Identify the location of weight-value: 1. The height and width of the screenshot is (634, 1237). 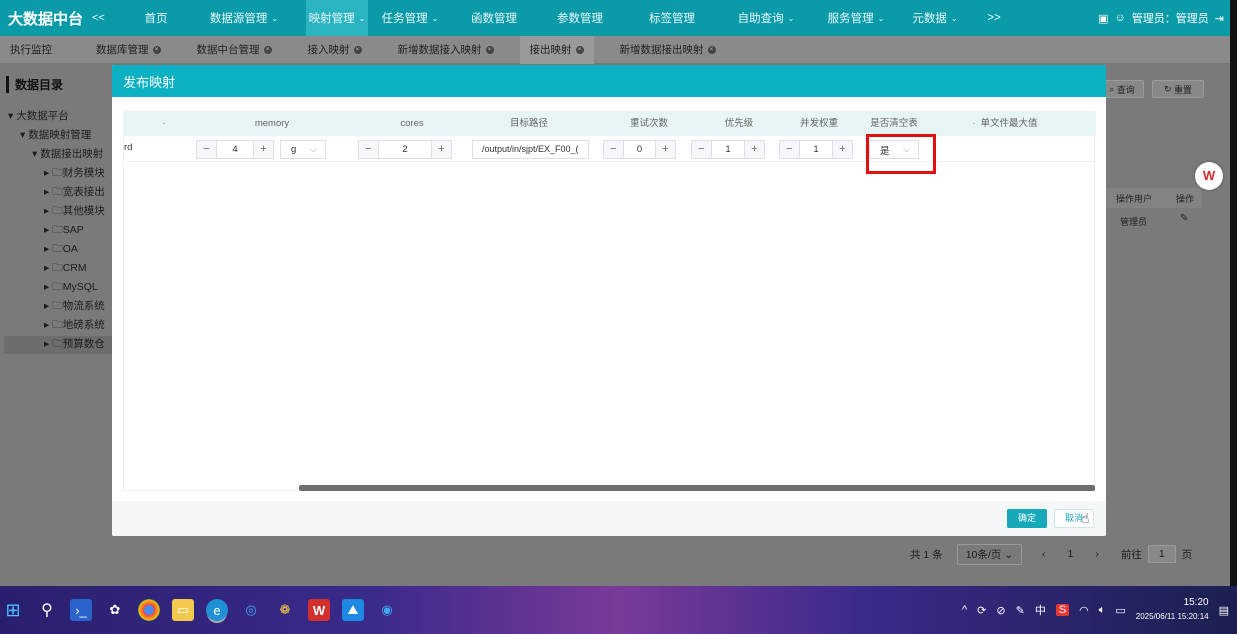
(816, 149).